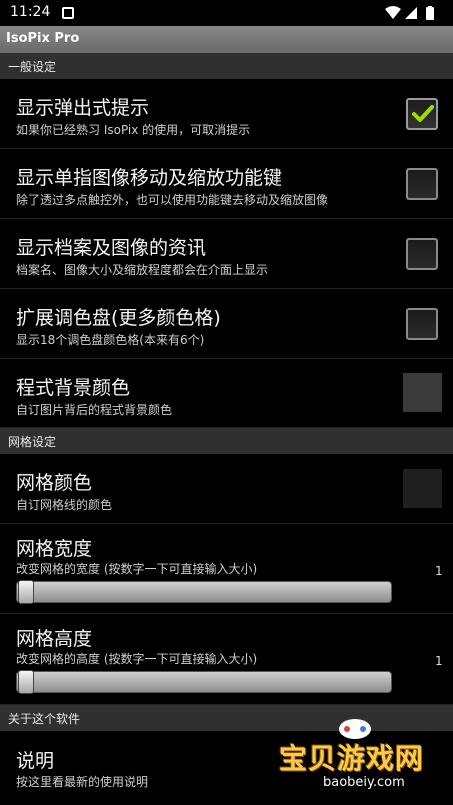 The image size is (453, 805). Describe the element at coordinates (73, 388) in the screenshot. I see `pref-title: 程式背景颜色` at that location.